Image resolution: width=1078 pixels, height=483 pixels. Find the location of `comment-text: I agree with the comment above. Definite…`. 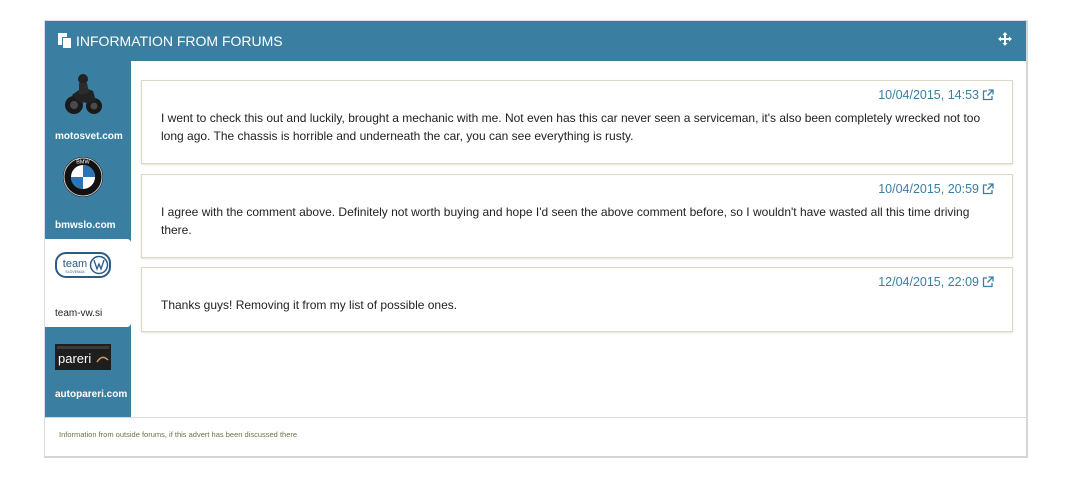

comment-text: I agree with the comment above. Definite… is located at coordinates (565, 221).